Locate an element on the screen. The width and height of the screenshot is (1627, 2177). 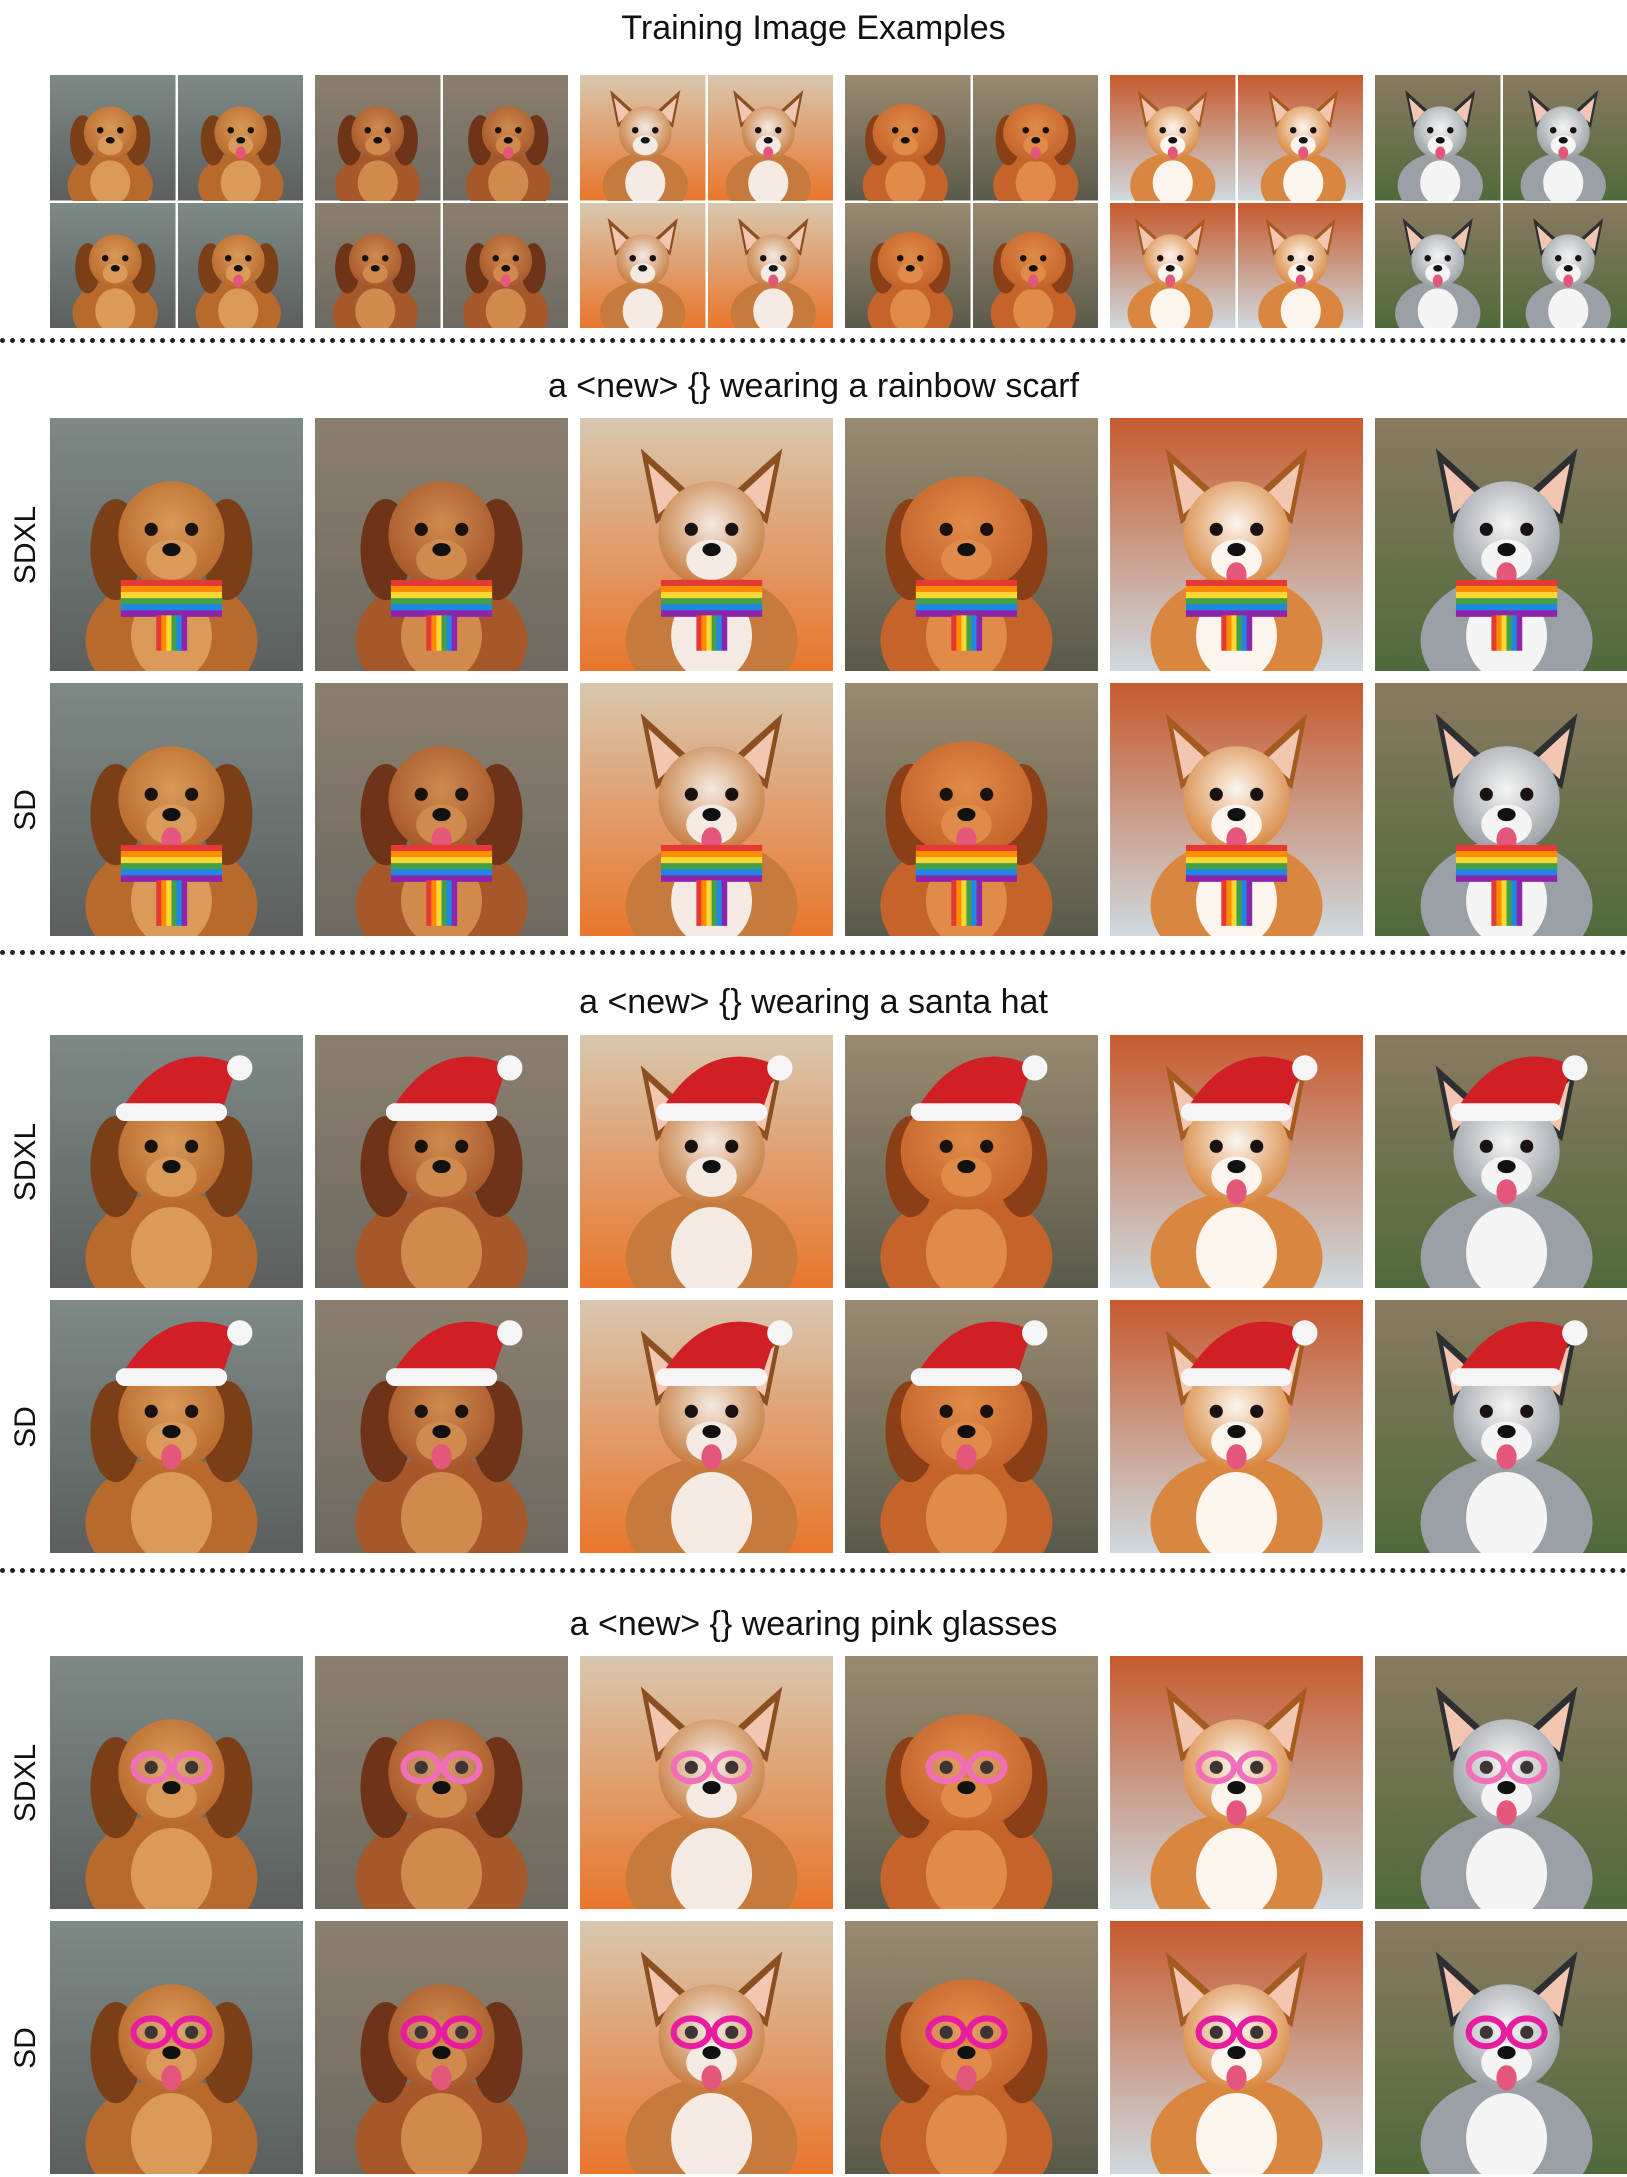
generated-image-santa-sd-merle is located at coordinates (1501, 1426).